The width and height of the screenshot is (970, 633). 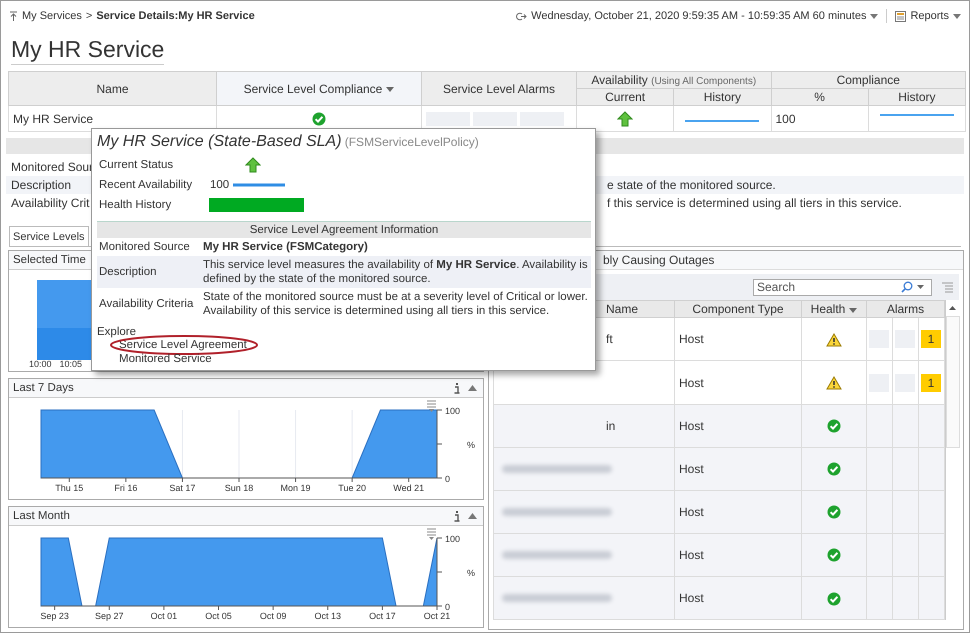 I want to click on info-value: State of the monitored source must be at a severity level of Critical or lower. Availability of this service is determined using all tiers in this service., so click(x=396, y=304).